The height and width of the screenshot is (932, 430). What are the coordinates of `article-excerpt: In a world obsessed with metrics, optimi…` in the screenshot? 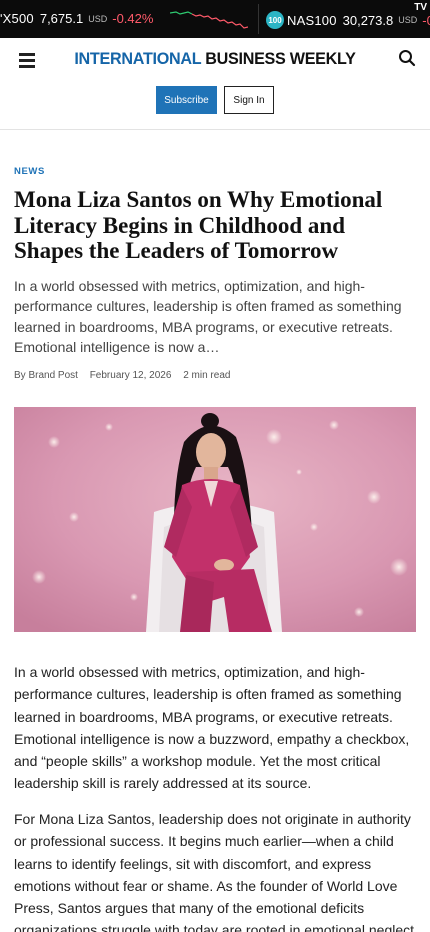 It's located at (208, 316).